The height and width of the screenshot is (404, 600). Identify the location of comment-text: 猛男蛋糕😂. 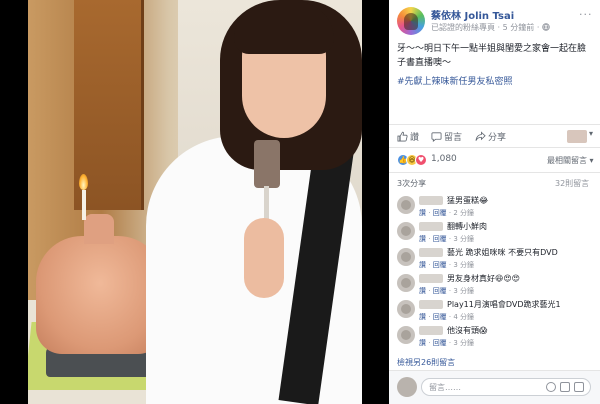
(468, 200).